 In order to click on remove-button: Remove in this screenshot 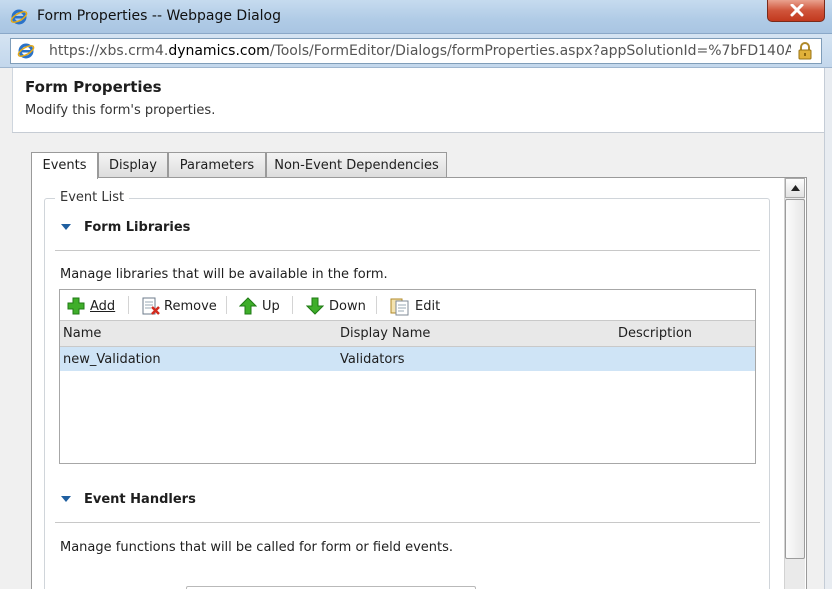, I will do `click(179, 306)`.